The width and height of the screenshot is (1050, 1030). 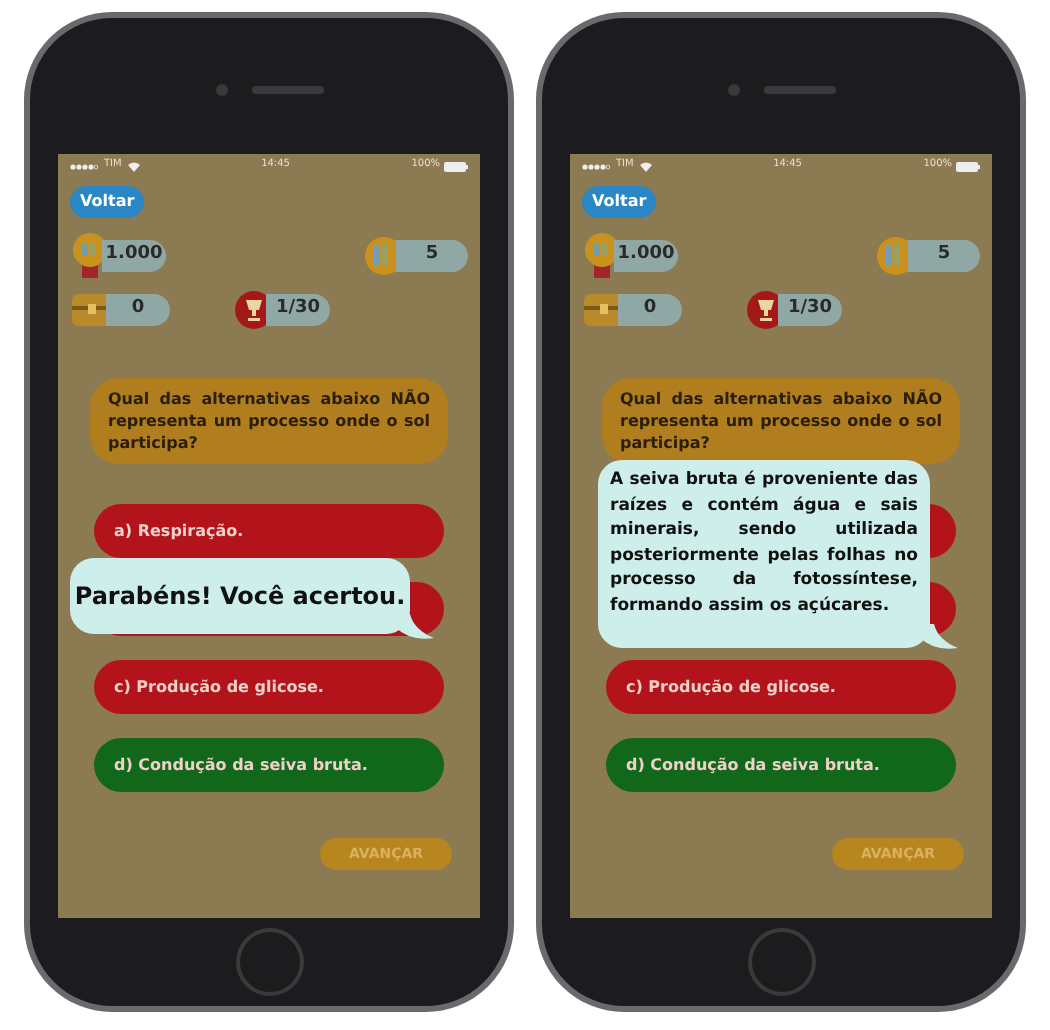 I want to click on feedback-tooltip: Parabéns! Você acertou., so click(x=240, y=596).